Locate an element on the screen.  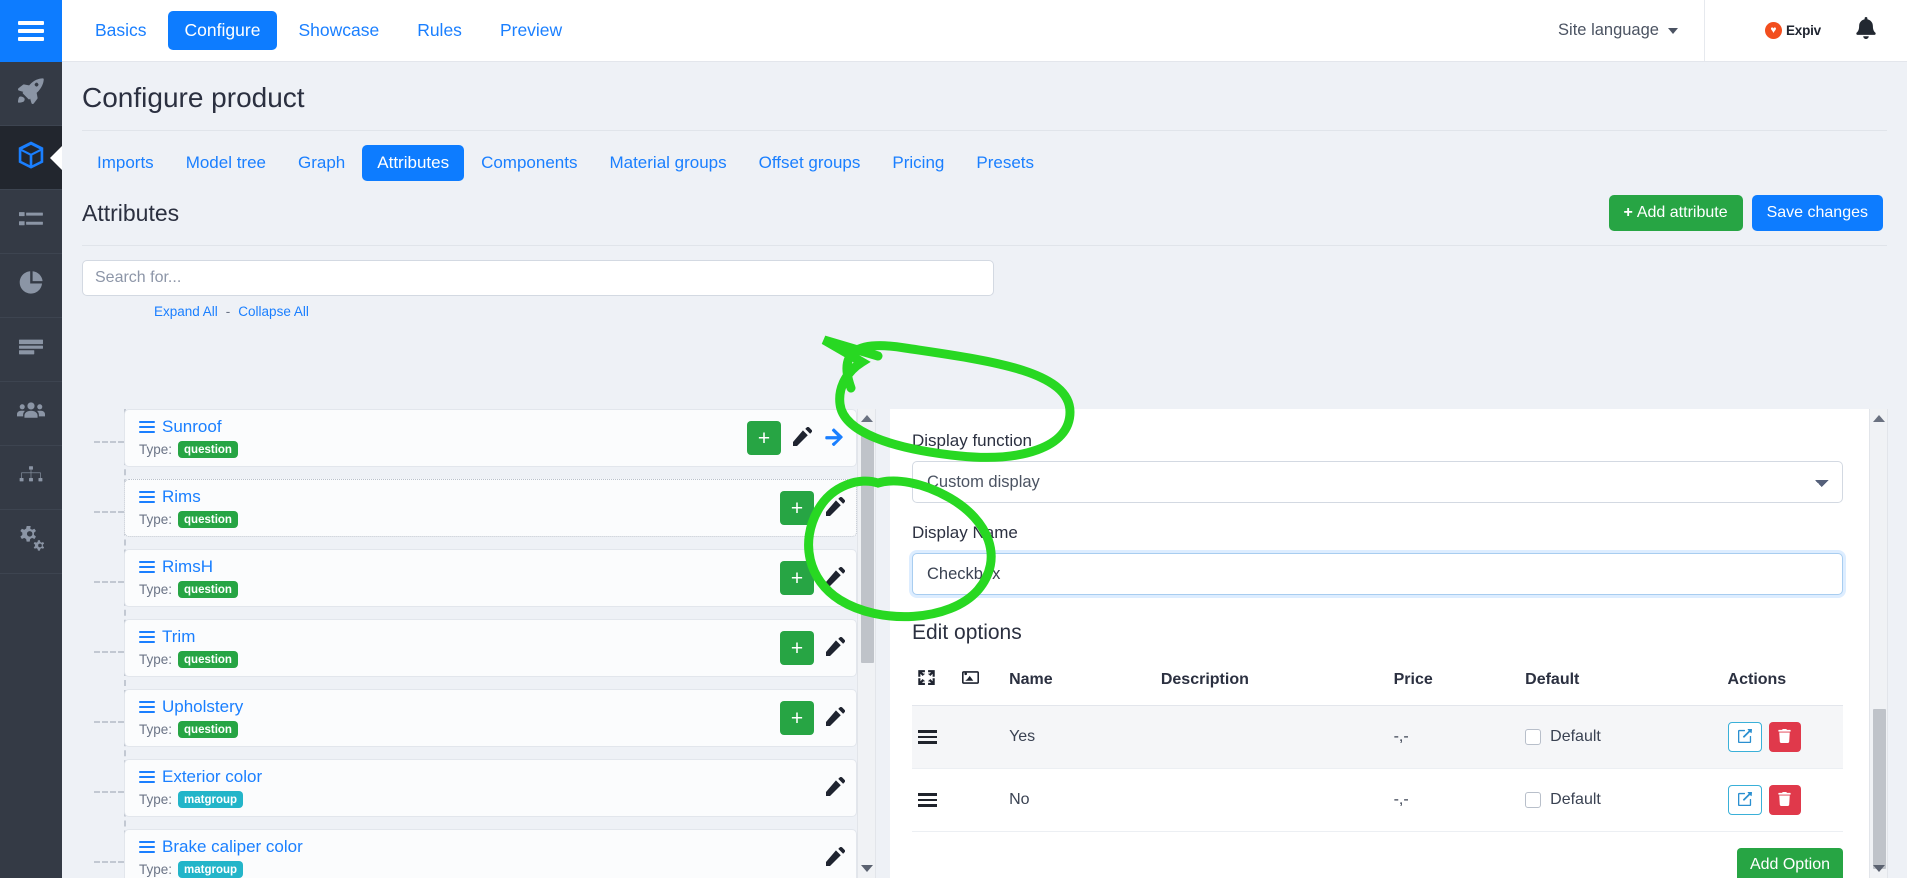
attribute-card-brake-caliper-color: Brake caliper color Type: matgroup is located at coordinates (490, 853).